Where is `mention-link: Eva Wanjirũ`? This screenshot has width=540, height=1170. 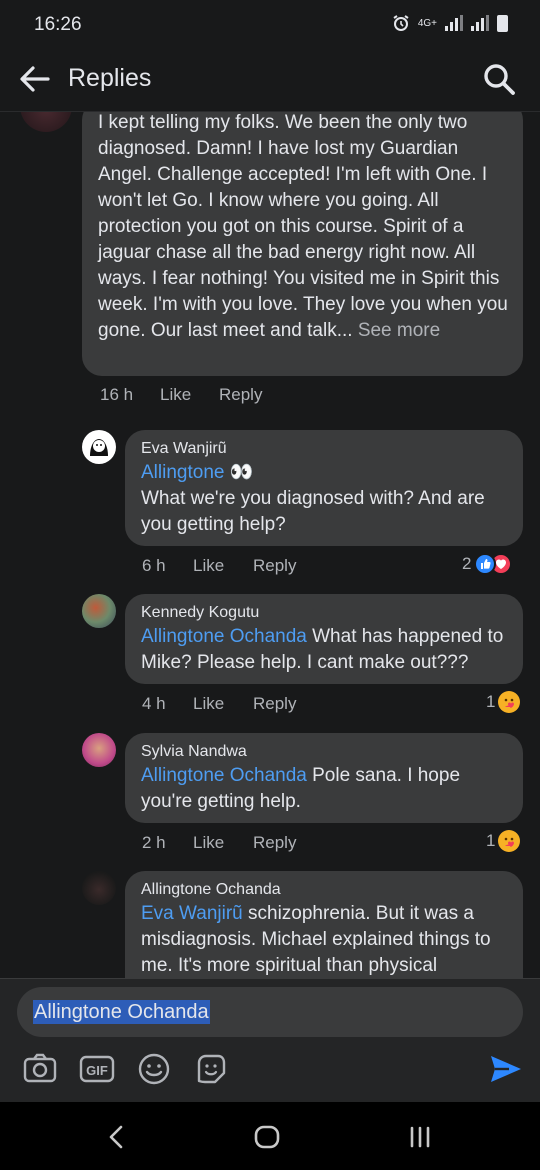
mention-link: Eva Wanjirũ is located at coordinates (192, 913).